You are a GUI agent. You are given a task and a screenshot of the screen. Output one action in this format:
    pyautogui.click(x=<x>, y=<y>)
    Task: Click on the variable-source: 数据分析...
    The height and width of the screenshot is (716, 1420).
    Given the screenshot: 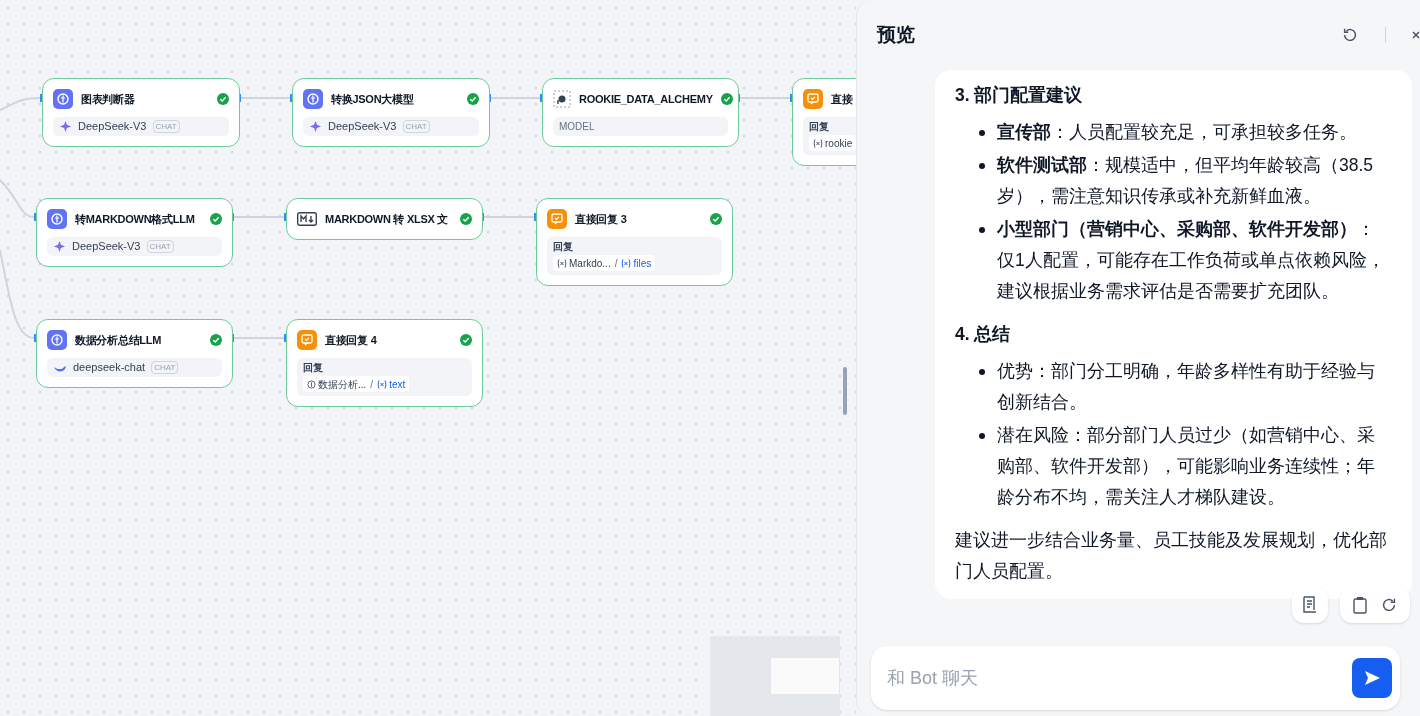 What is the action you would take?
    pyautogui.click(x=342, y=384)
    